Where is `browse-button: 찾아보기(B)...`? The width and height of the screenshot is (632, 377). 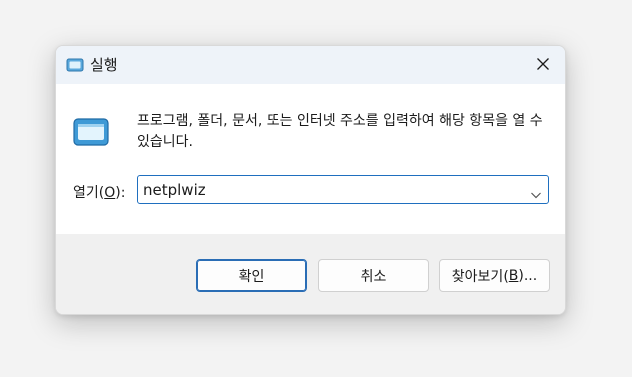 browse-button: 찾아보기(B)... is located at coordinates (494, 275).